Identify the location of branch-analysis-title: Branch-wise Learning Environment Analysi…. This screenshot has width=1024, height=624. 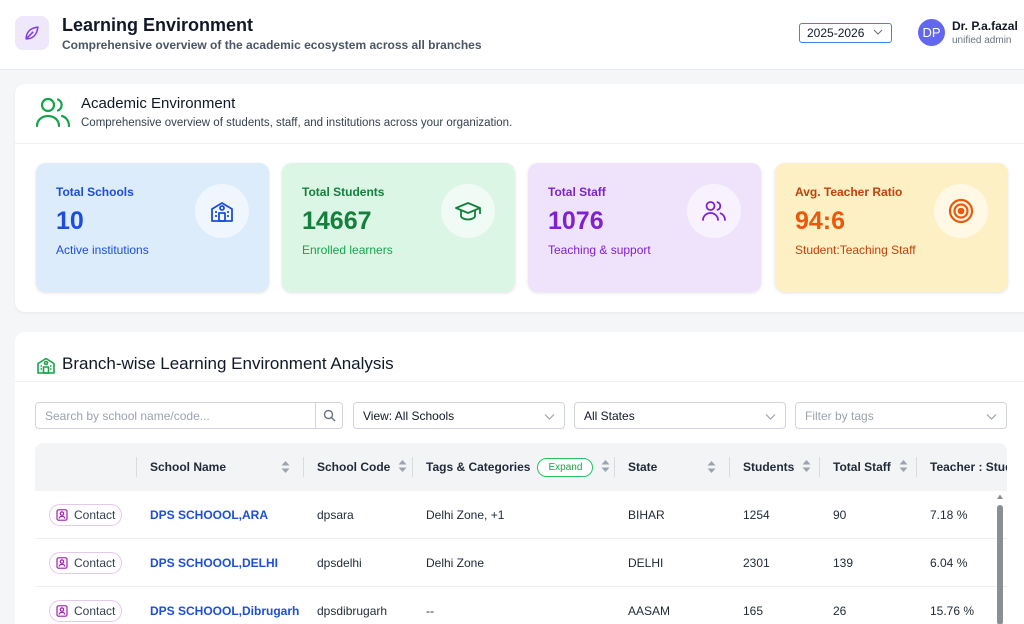
(228, 363).